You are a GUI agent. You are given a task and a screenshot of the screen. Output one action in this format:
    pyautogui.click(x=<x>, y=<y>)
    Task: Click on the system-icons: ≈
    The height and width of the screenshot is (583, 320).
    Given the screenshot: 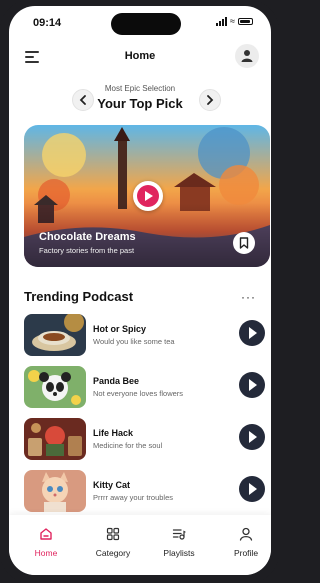 What is the action you would take?
    pyautogui.click(x=234, y=21)
    